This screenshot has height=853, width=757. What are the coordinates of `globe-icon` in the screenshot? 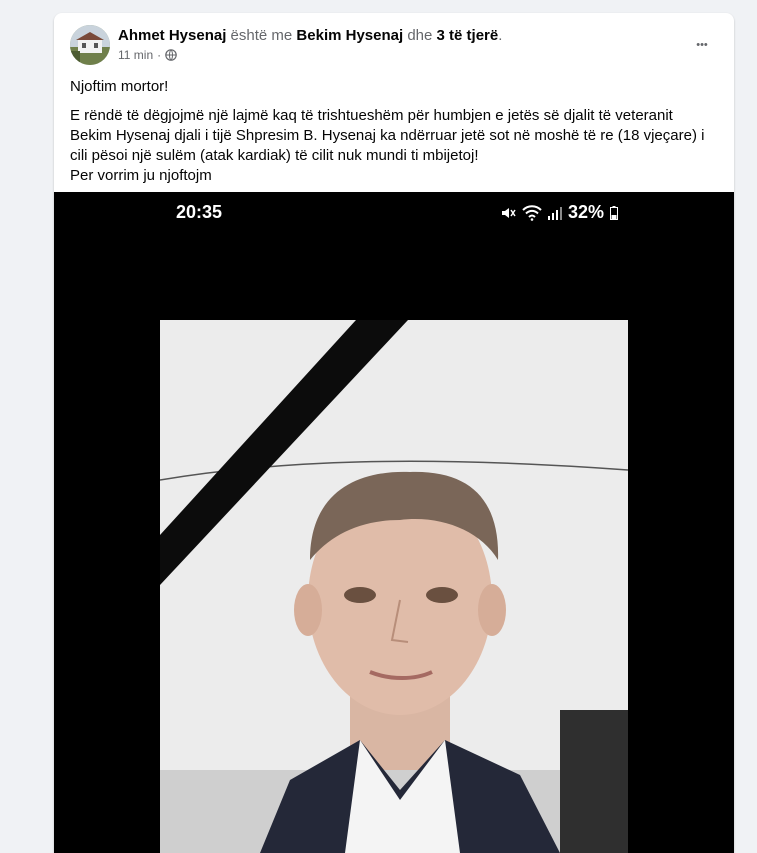 It's located at (171, 55).